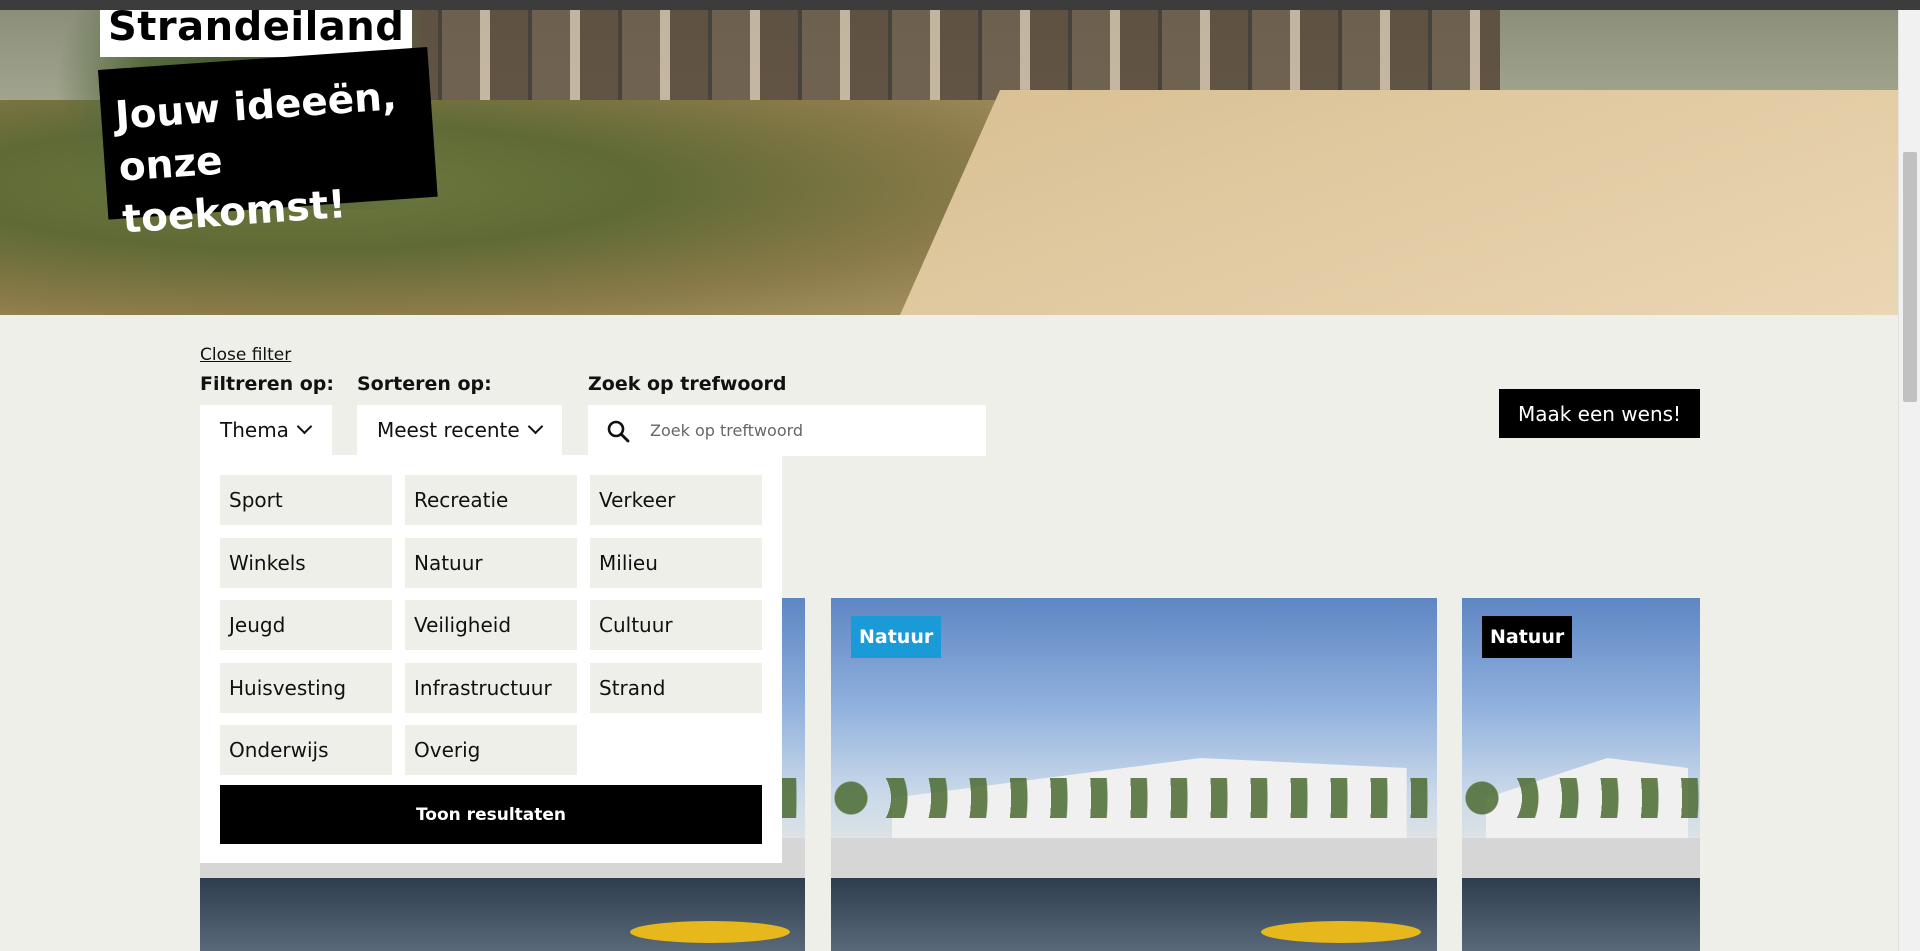  What do you see at coordinates (254, 430) in the screenshot?
I see `thema-dropdown-value: Thema` at bounding box center [254, 430].